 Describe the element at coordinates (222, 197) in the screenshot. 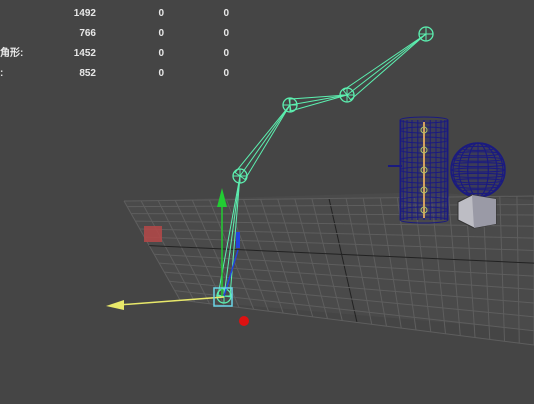

I see `y-axis-arrow-icon` at that location.